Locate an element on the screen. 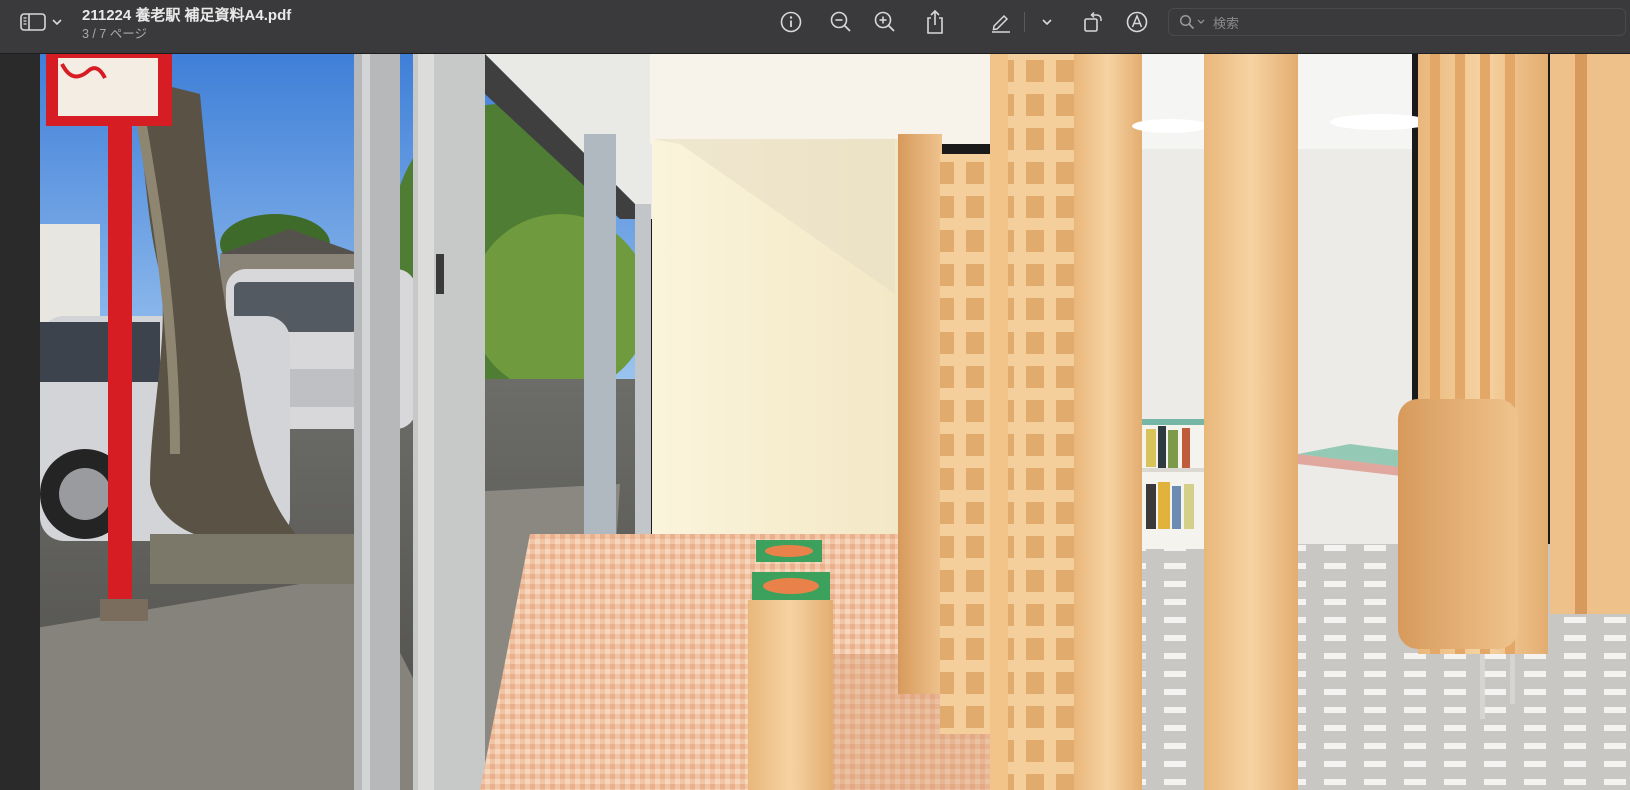  markup-button is located at coordinates (1001, 22).